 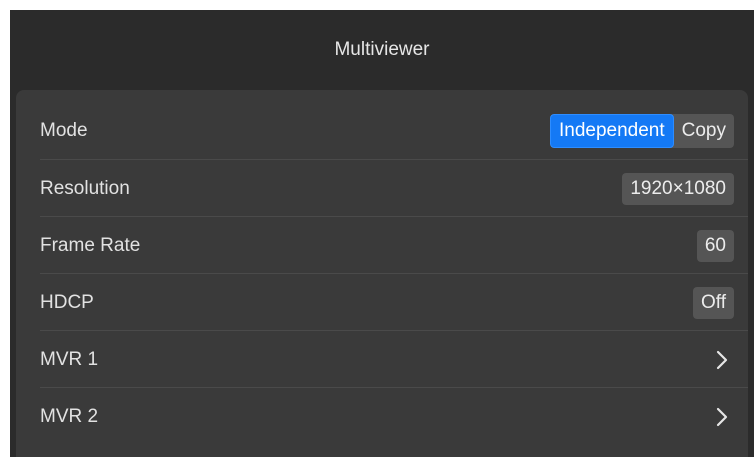 What do you see at coordinates (69, 416) in the screenshot?
I see `mvr-2-label: MVR 2` at bounding box center [69, 416].